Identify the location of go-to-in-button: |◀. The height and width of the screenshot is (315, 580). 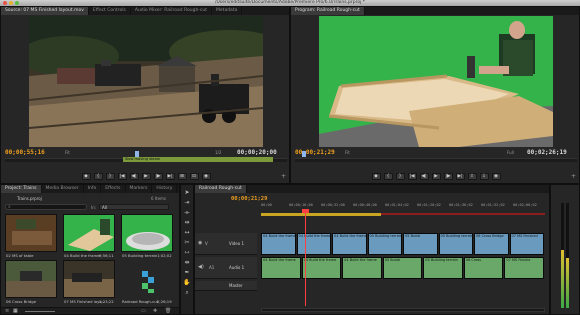
(122, 176).